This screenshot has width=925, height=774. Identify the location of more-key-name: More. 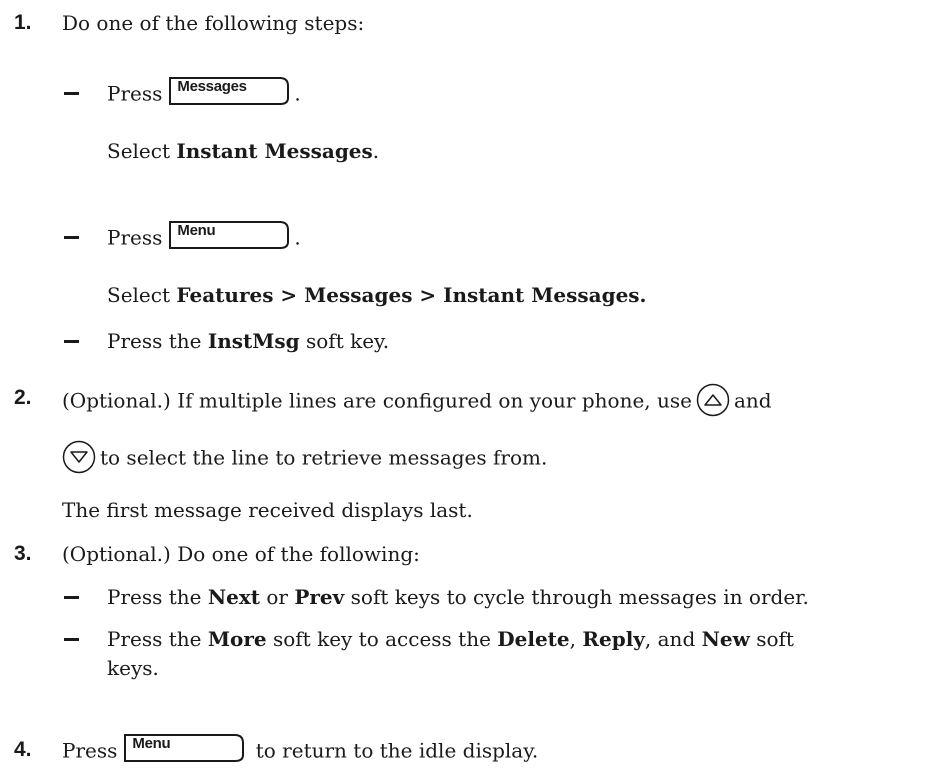
(237, 639).